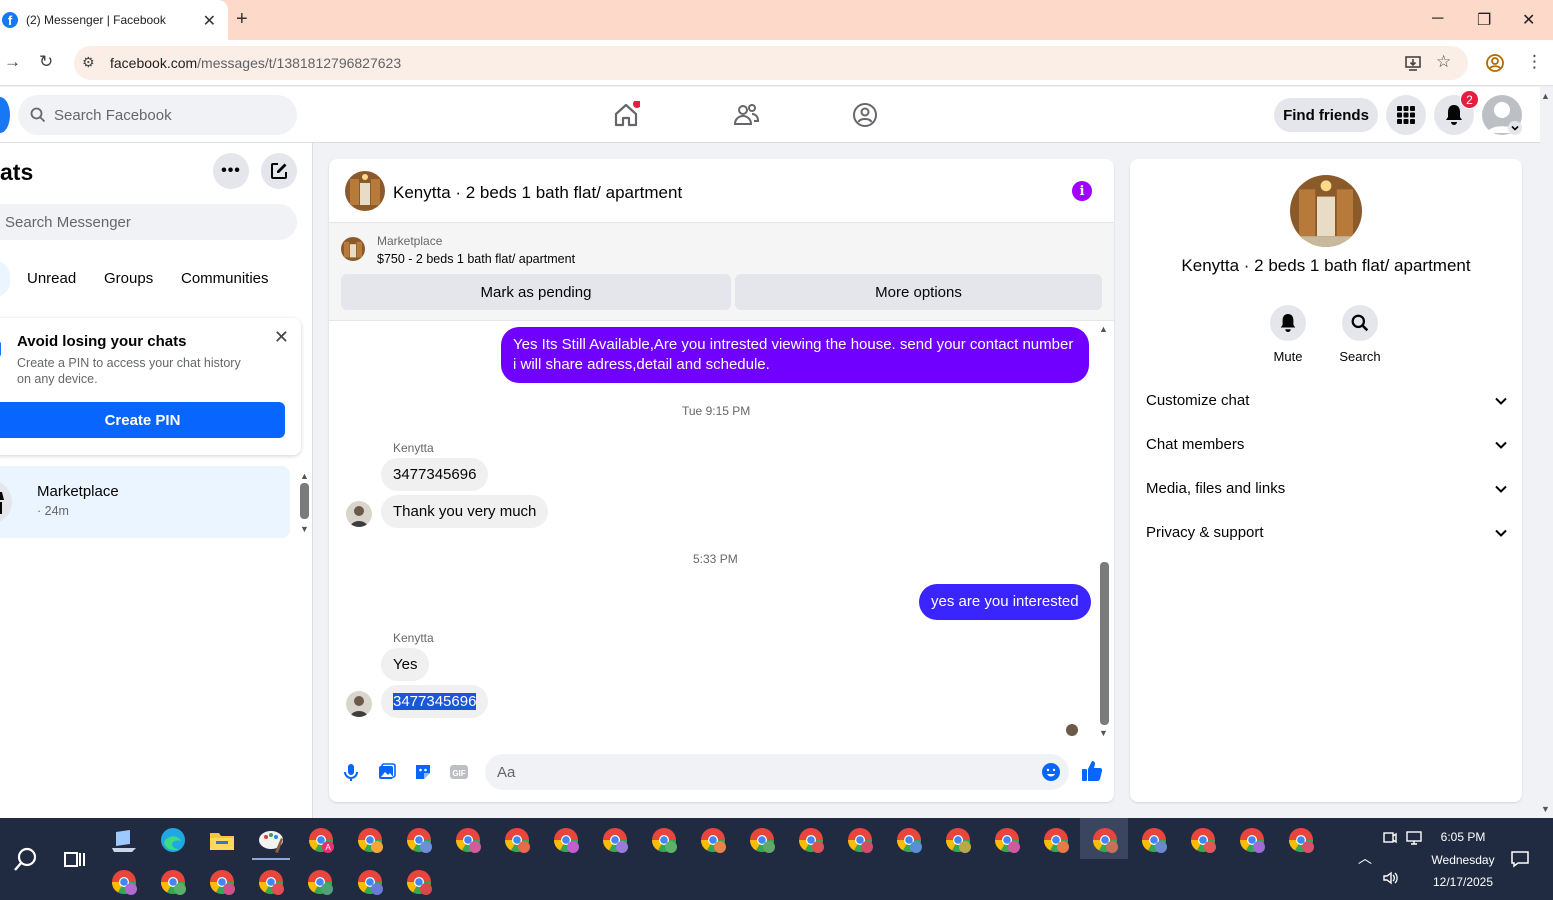  What do you see at coordinates (1484, 20) in the screenshot?
I see `restore-icon: ❐` at bounding box center [1484, 20].